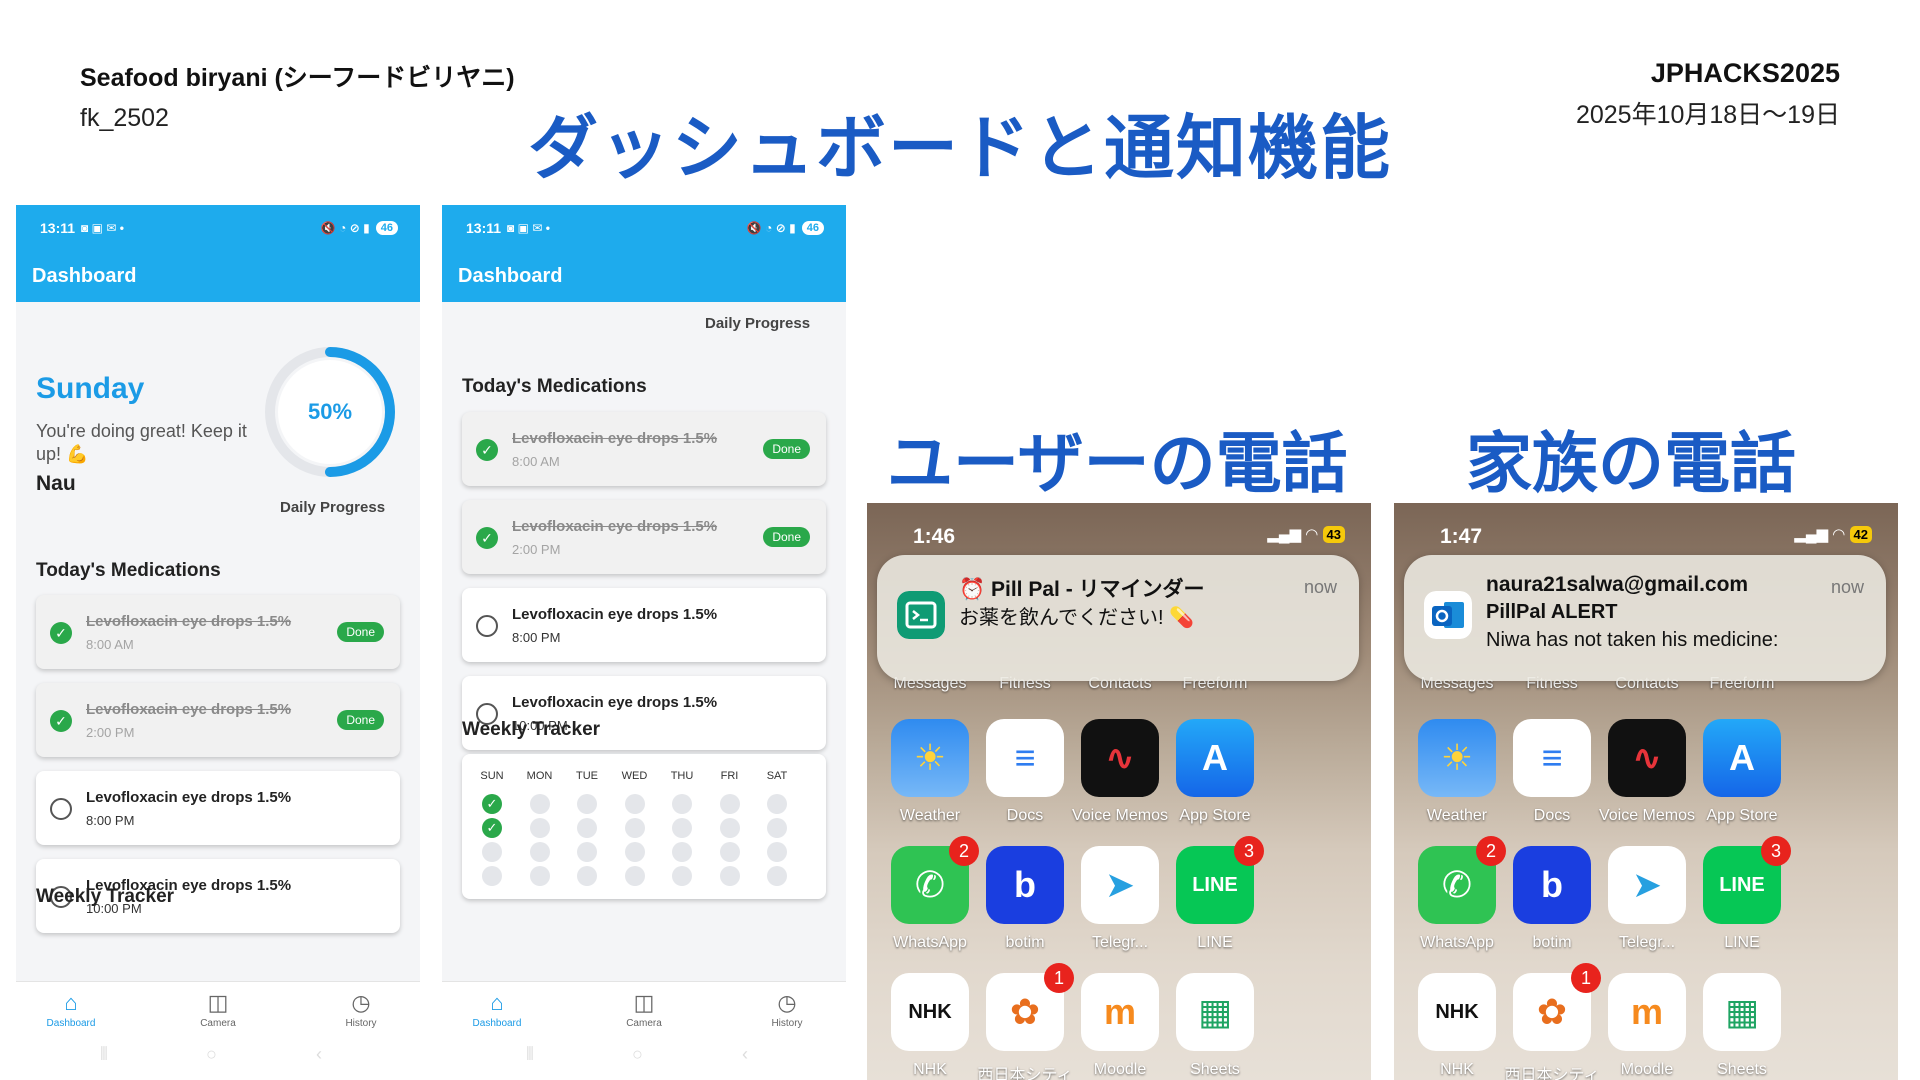 Image resolution: width=1920 pixels, height=1080 pixels. I want to click on android-status-bar: 13:11 ◙ ▣ ✉ • 🔇 ◔ ⊘ ▮ 46, so click(218, 227).